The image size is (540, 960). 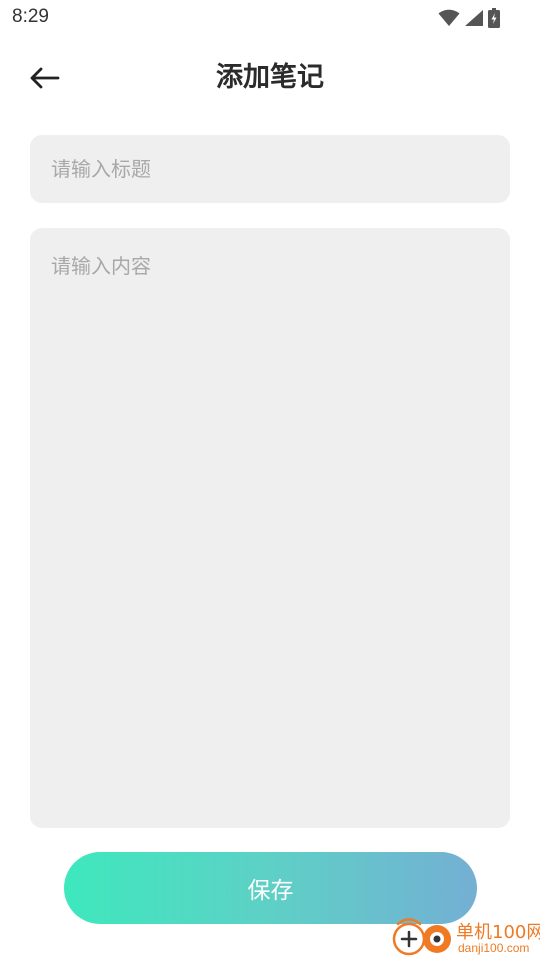 I want to click on status-time: 8:29, so click(x=30, y=16).